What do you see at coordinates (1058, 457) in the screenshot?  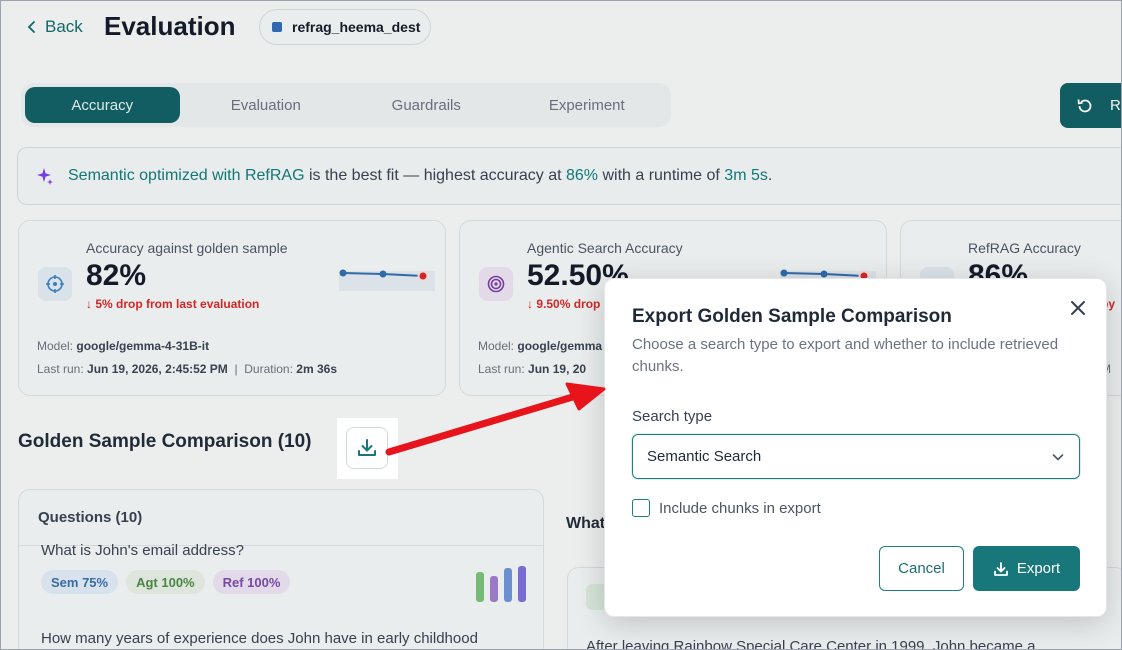 I see `chevron-down-icon` at bounding box center [1058, 457].